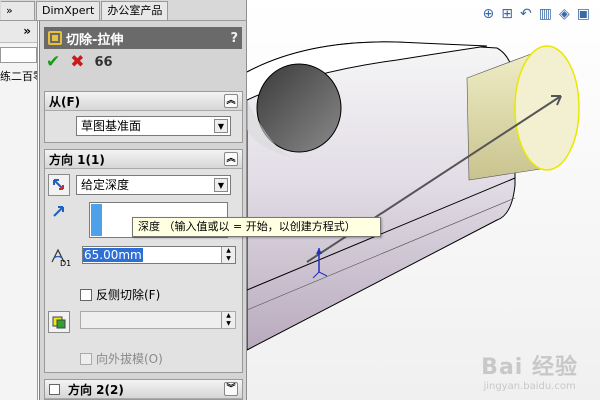 The image size is (600, 400). What do you see at coordinates (158, 320) in the screenshot?
I see `draft-angle-input: ▲ ▼` at bounding box center [158, 320].